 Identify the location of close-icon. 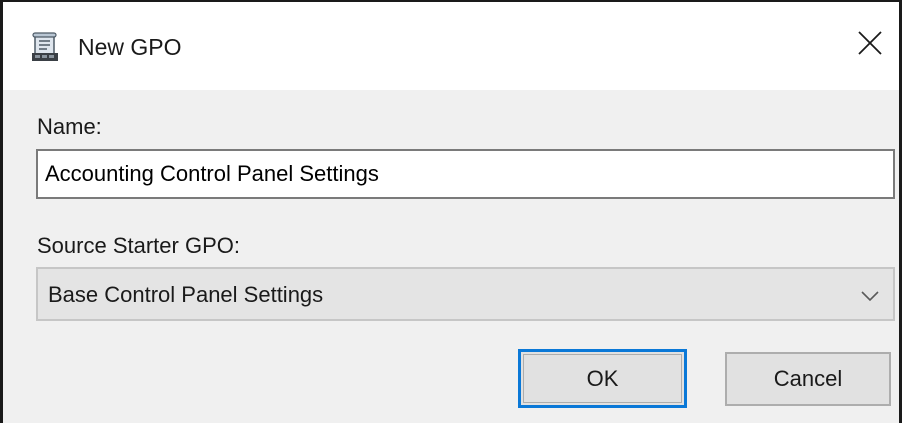
(870, 45).